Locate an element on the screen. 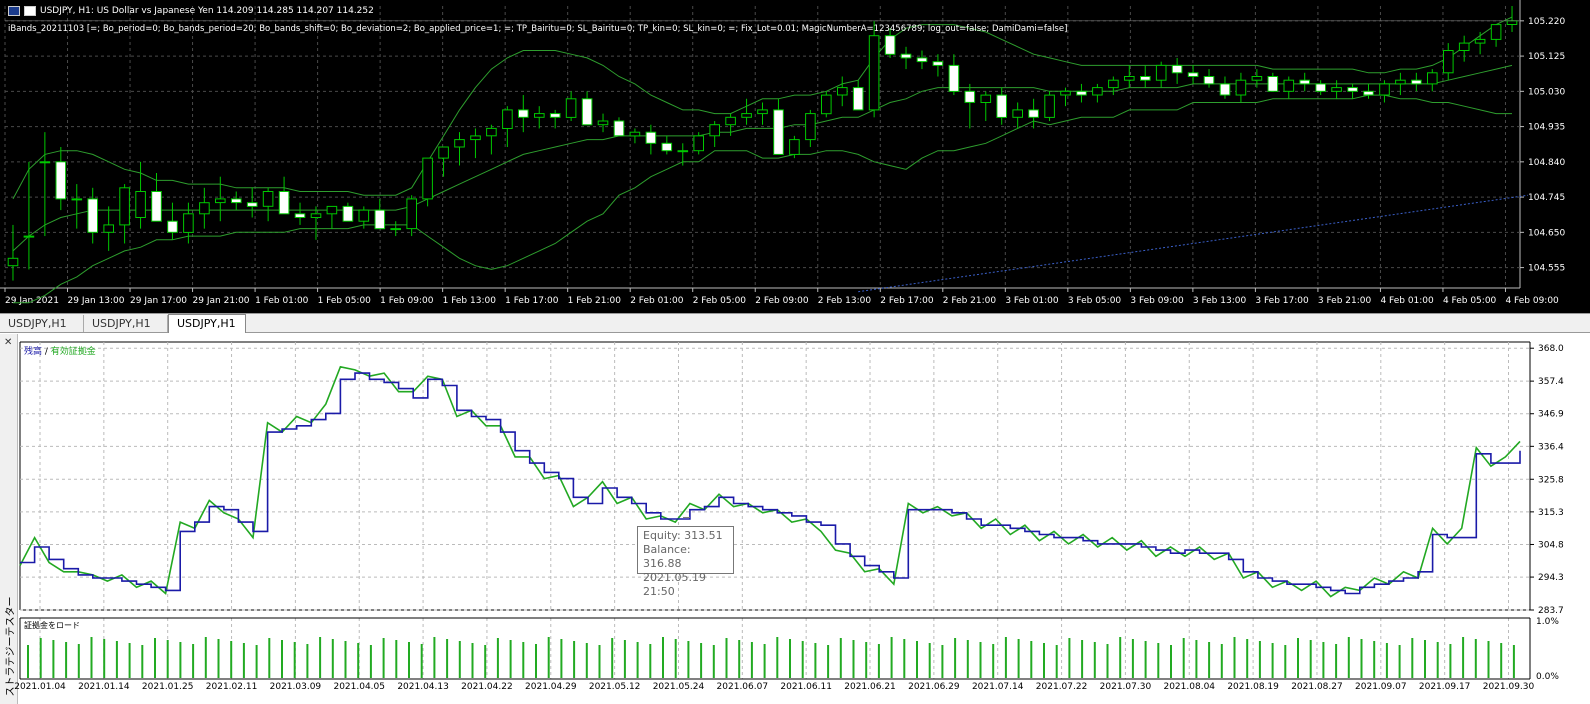  time-label: 2 Feb 21:00 is located at coordinates (970, 301).